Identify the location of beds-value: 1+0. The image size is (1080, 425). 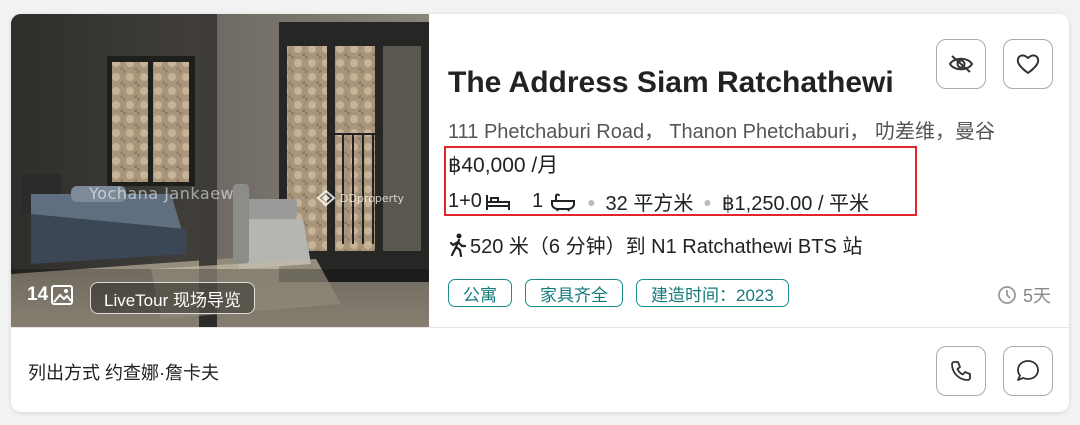
(465, 201).